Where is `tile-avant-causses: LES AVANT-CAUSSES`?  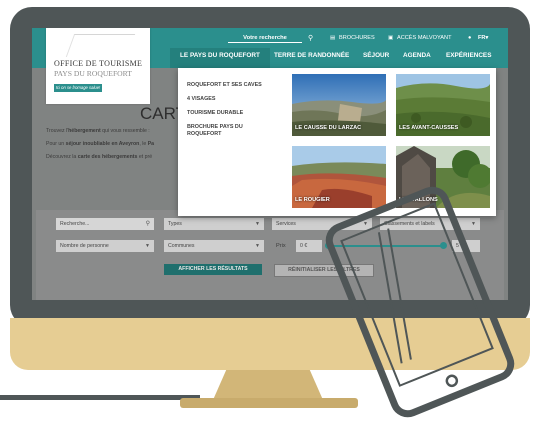
tile-avant-causses: LES AVANT-CAUSSES is located at coordinates (443, 105).